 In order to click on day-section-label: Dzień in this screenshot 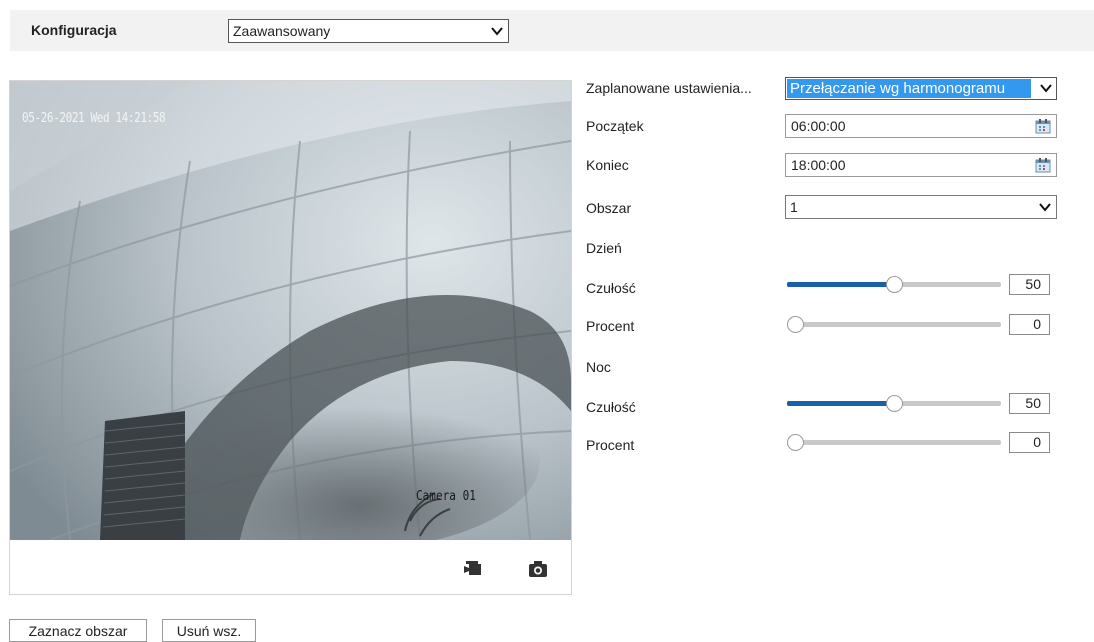, I will do `click(604, 248)`.